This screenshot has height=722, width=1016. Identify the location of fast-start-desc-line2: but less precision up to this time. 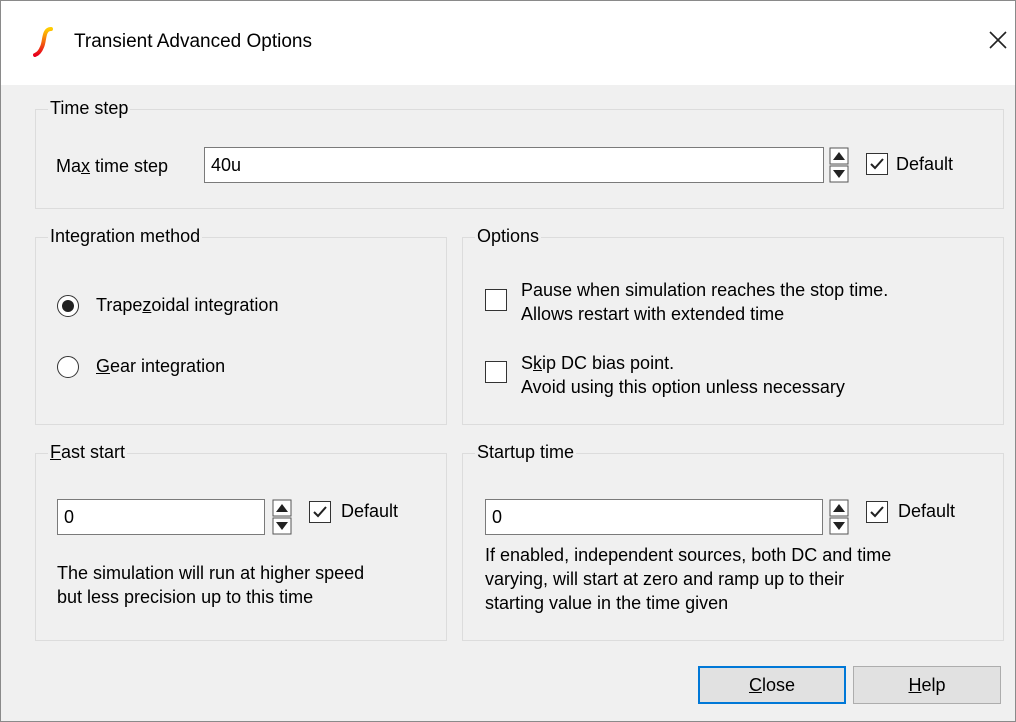
(185, 597).